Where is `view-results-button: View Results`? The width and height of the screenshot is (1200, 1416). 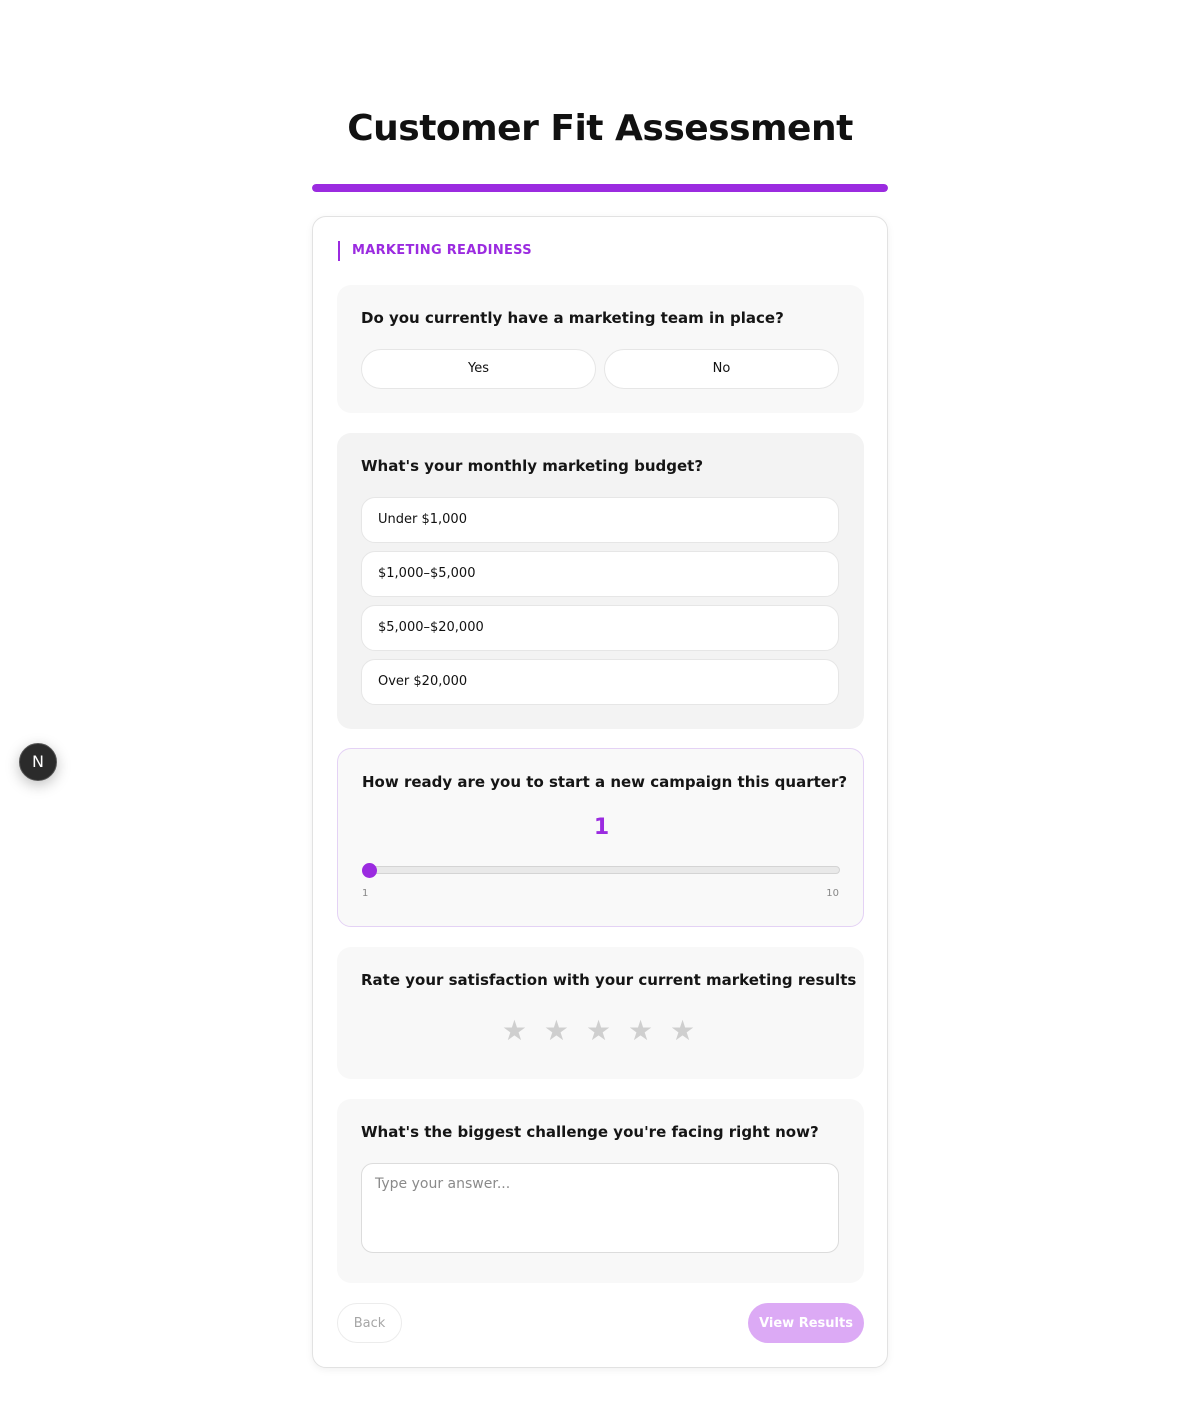
view-results-button: View Results is located at coordinates (806, 1323).